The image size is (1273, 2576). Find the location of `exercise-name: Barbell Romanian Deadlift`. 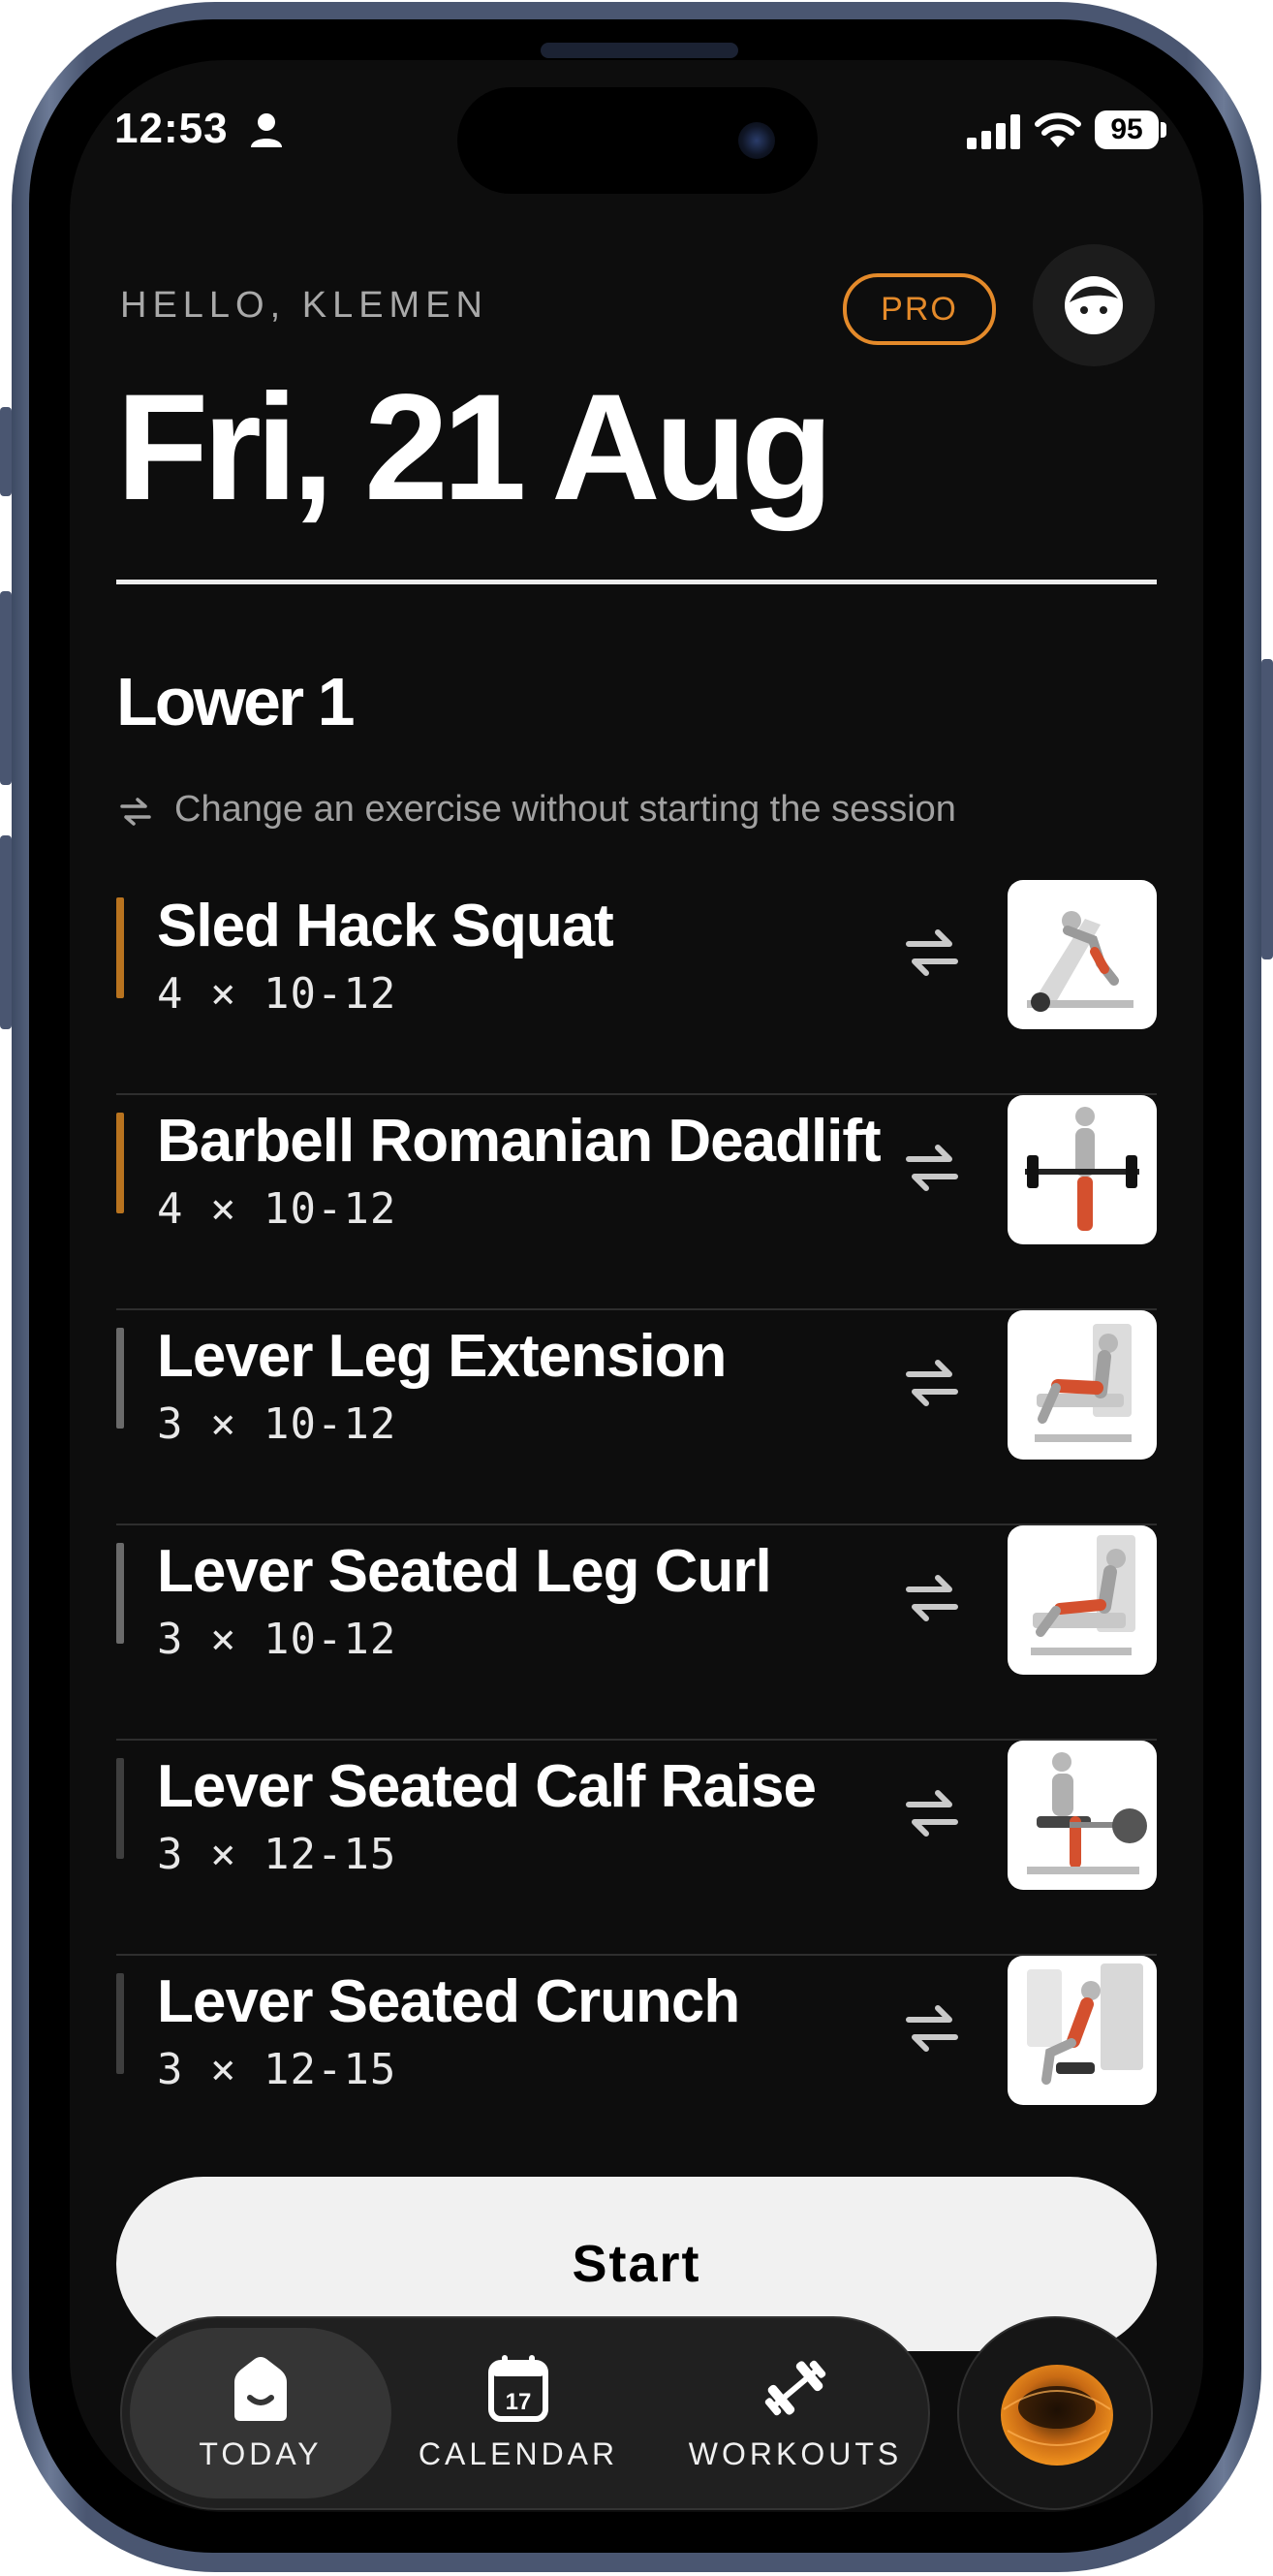

exercise-name: Barbell Romanian Deadlift is located at coordinates (519, 1141).